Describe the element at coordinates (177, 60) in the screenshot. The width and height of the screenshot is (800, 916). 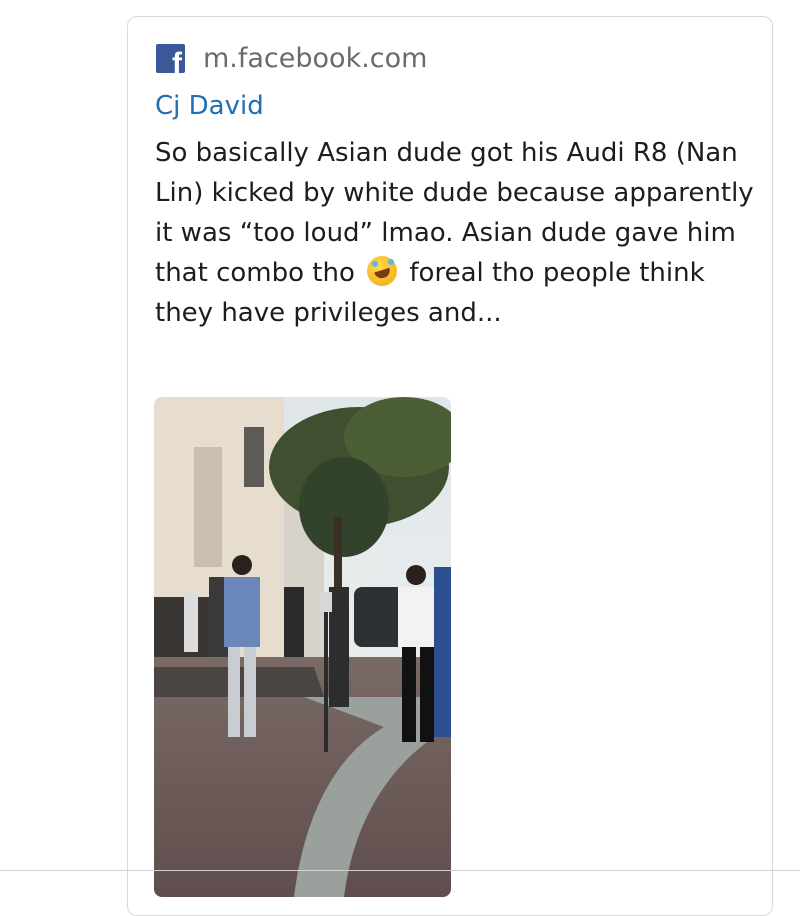
I see `facebook-icon-glyph: f` at that location.